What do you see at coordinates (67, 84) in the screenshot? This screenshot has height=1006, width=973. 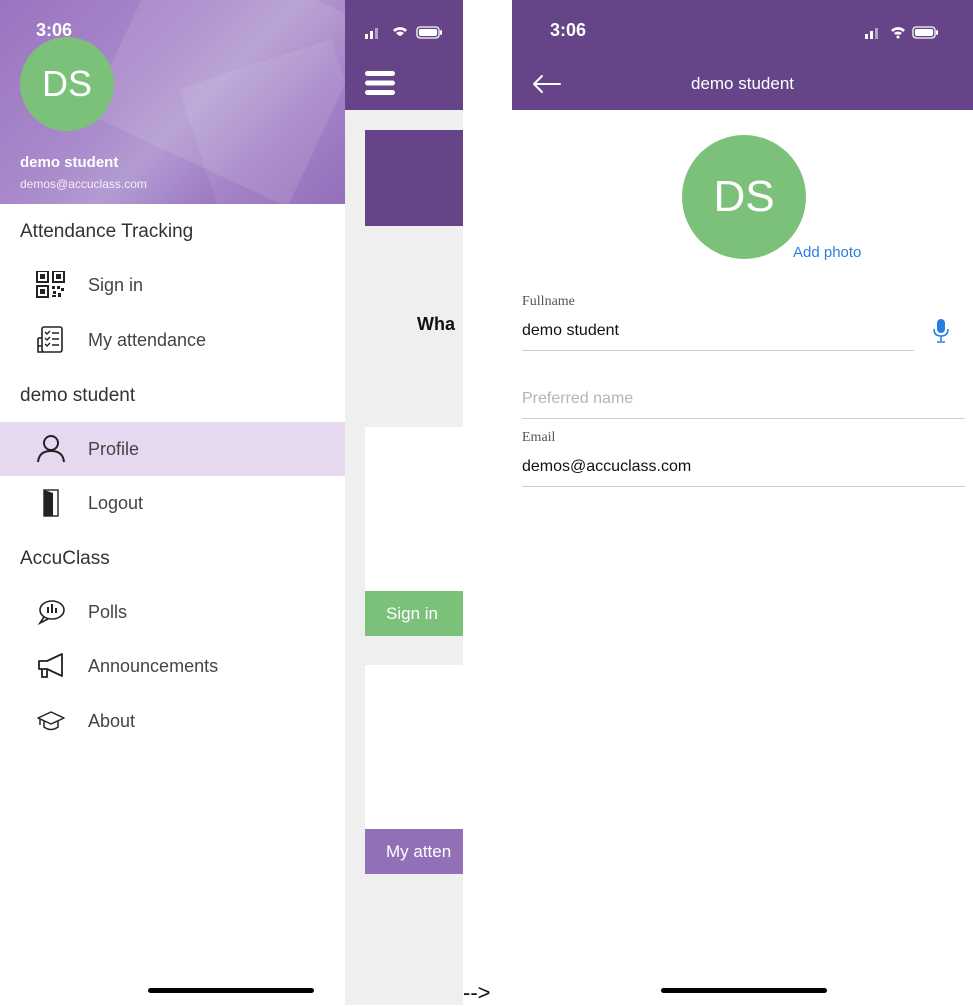 I see `avatar: DS` at bounding box center [67, 84].